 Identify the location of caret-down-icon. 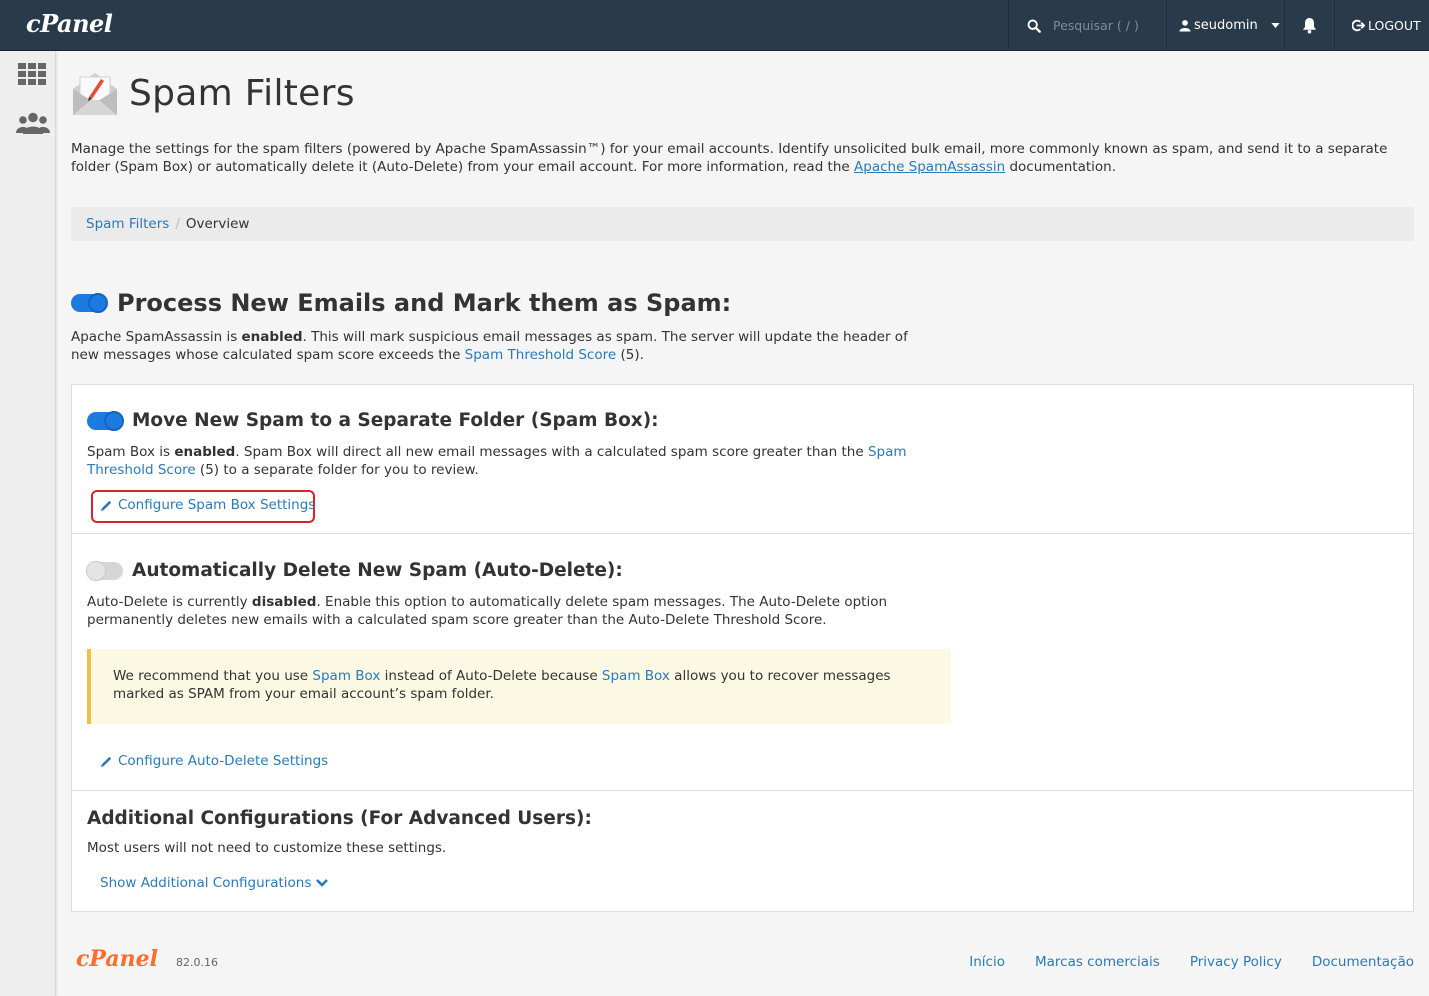
(1275, 25).